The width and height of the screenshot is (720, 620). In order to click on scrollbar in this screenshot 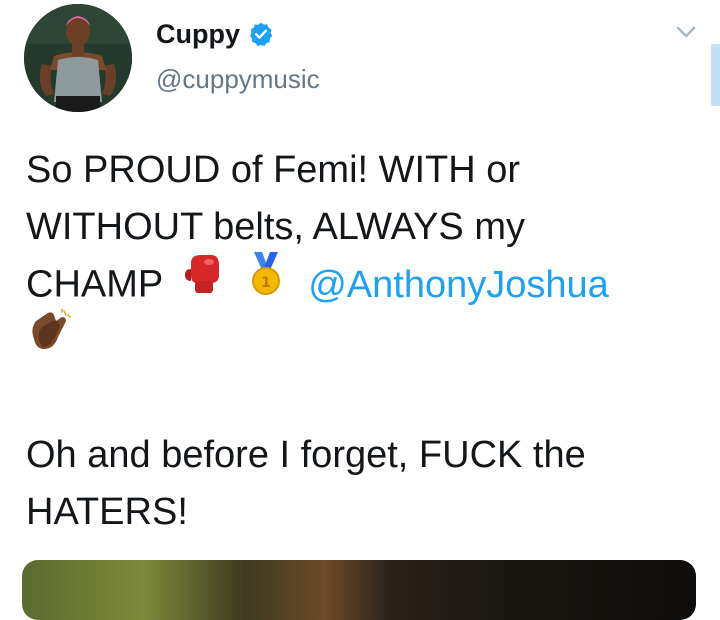, I will do `click(715, 75)`.